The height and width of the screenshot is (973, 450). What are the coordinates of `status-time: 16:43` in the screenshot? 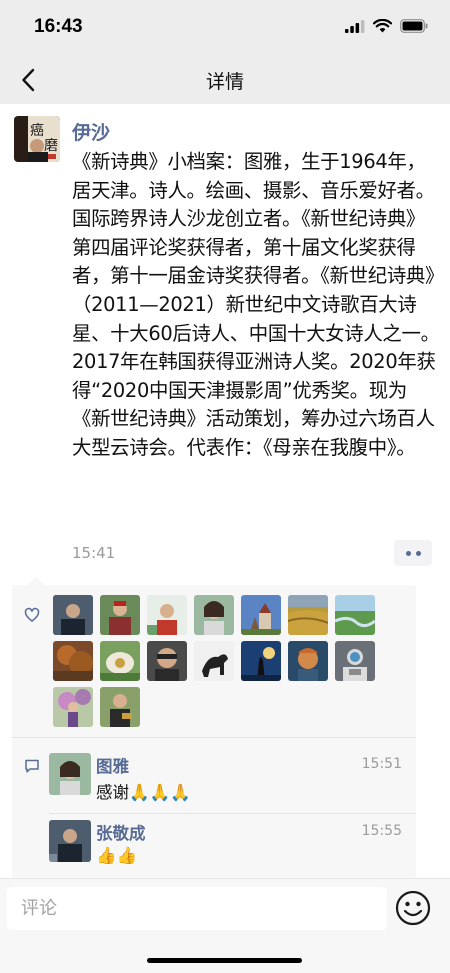 It's located at (58, 26).